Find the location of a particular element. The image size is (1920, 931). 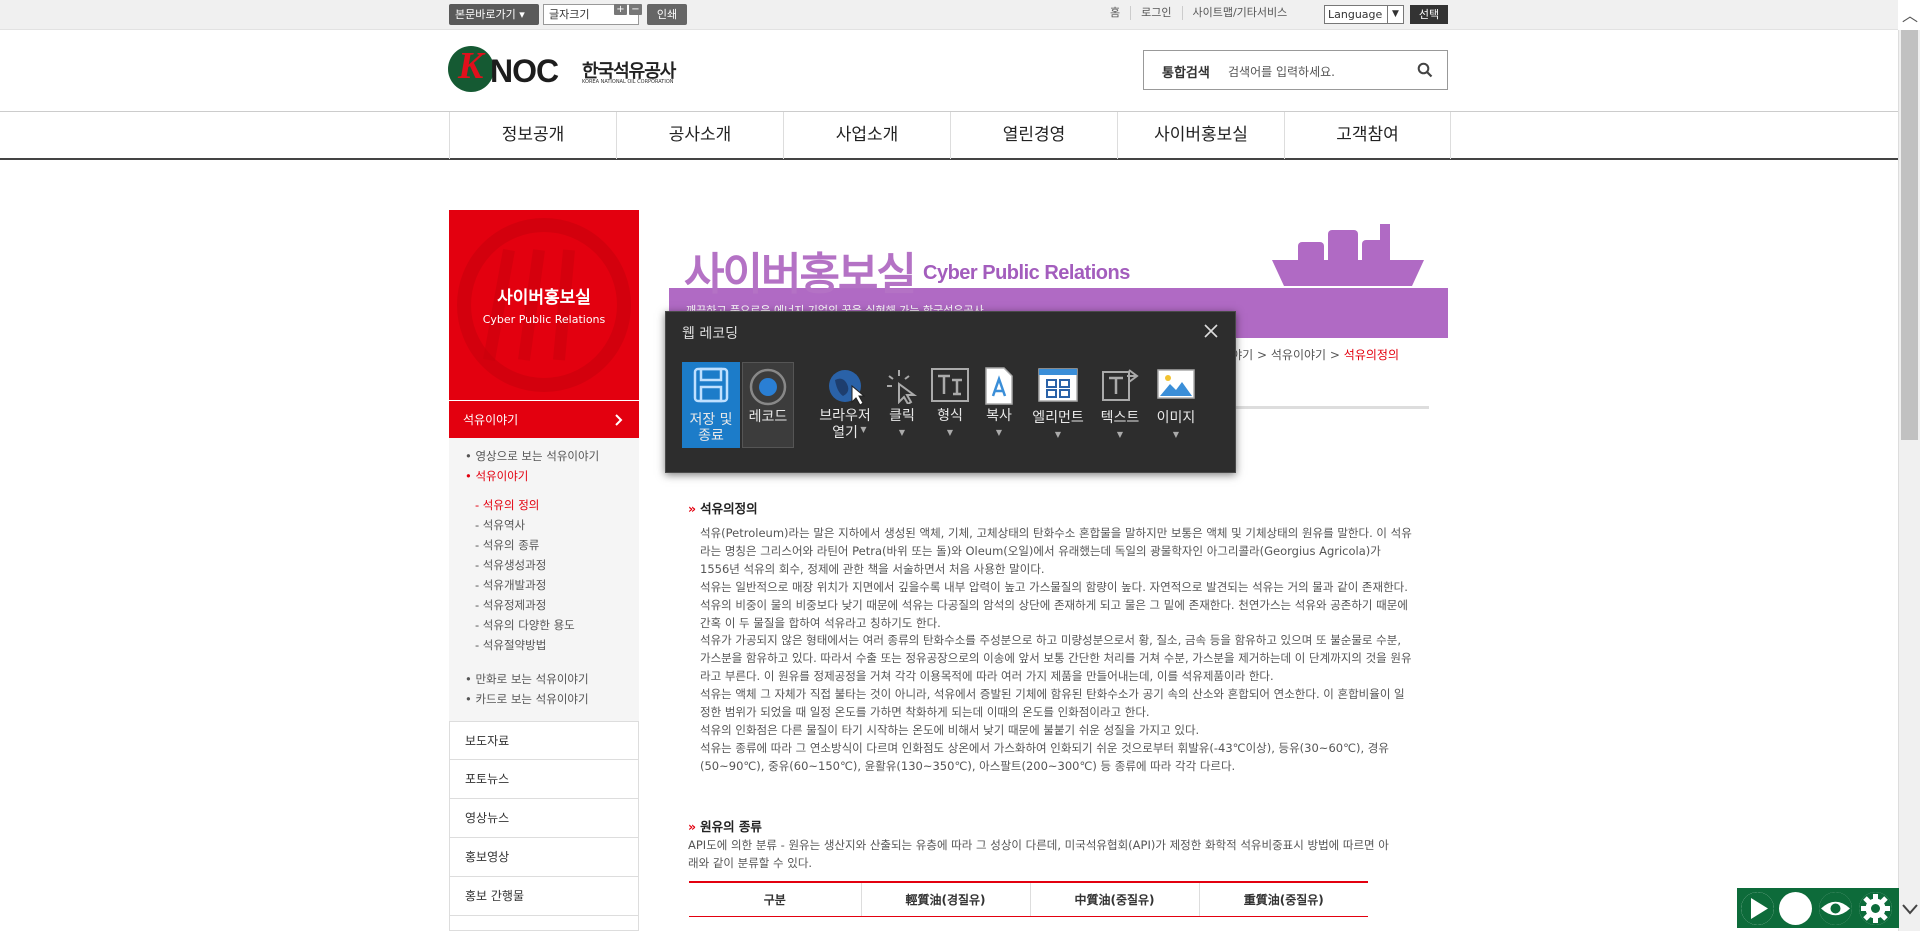

element-grid-icon is located at coordinates (1058, 385).